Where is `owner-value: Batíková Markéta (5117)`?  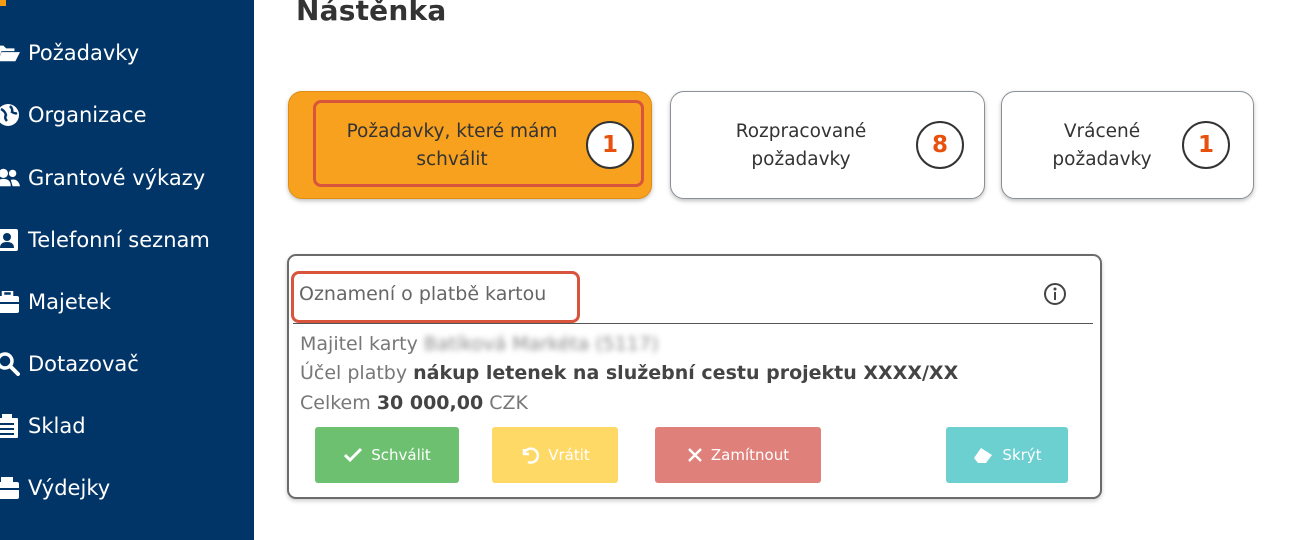 owner-value: Batíková Markéta (5117) is located at coordinates (541, 344).